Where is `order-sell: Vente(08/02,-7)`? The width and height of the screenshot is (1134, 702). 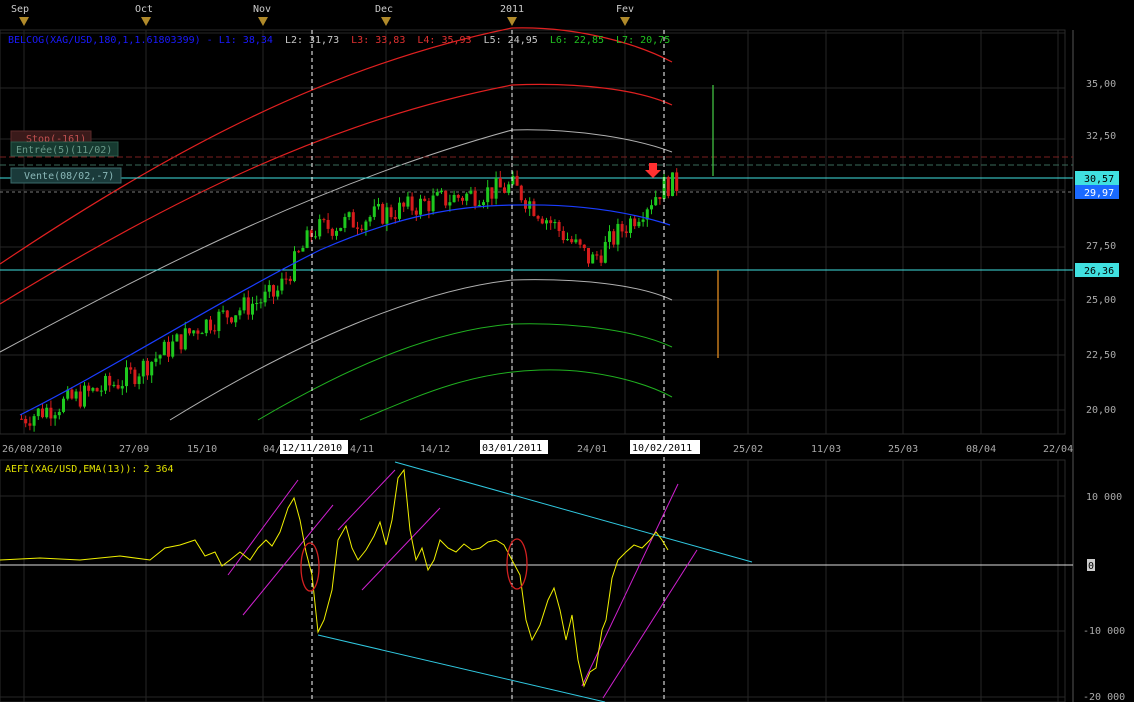 order-sell: Vente(08/02,-7) is located at coordinates (66, 175).